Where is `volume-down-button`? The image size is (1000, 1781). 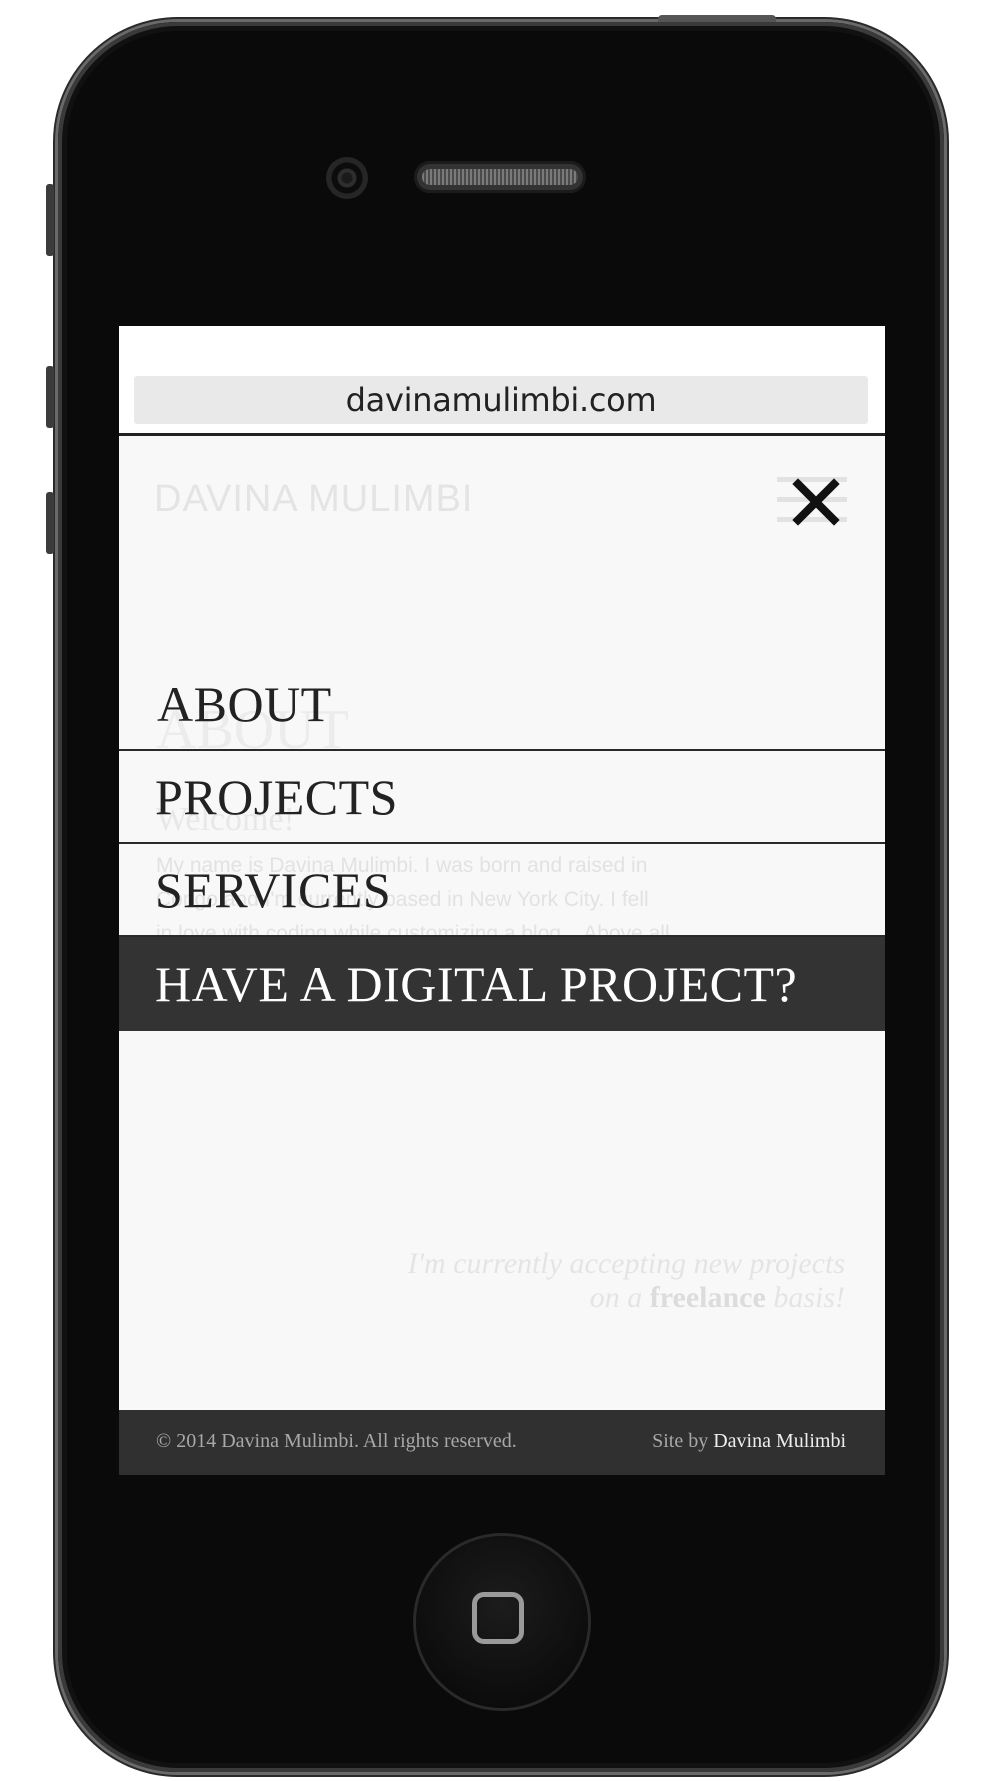 volume-down-button is located at coordinates (50, 523).